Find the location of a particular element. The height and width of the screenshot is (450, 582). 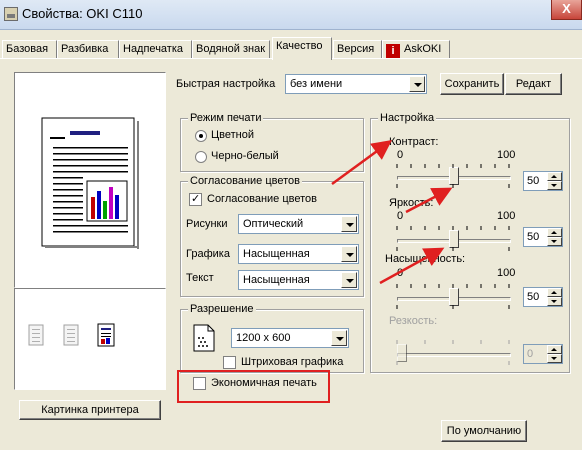

arrow-contrast-icon is located at coordinates (362, 163).